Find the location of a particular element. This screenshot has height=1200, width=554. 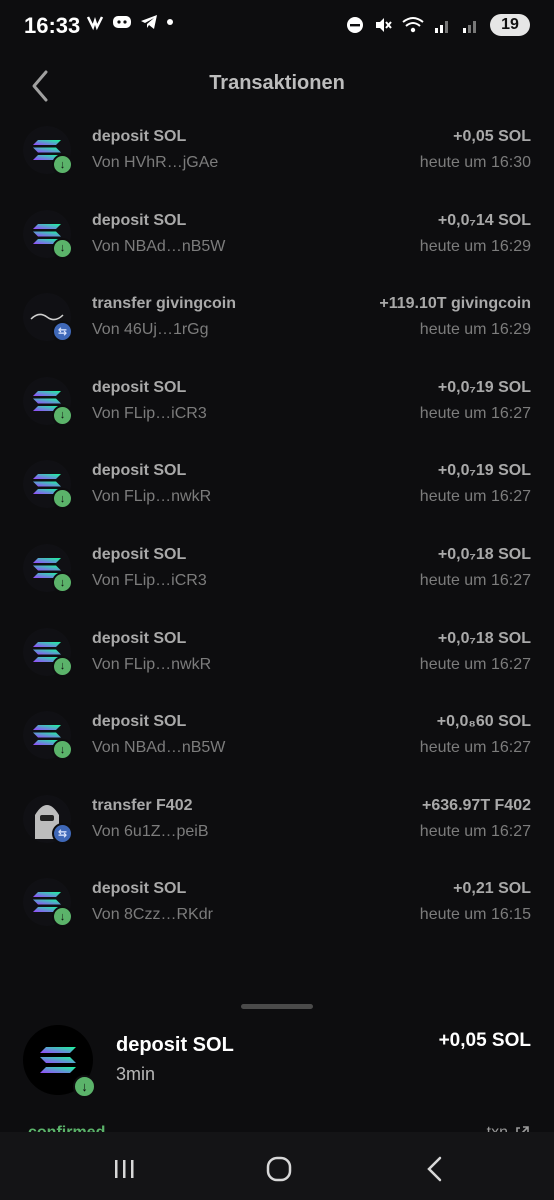

transaction-amount: +119.10T givingcoin is located at coordinates (455, 304).